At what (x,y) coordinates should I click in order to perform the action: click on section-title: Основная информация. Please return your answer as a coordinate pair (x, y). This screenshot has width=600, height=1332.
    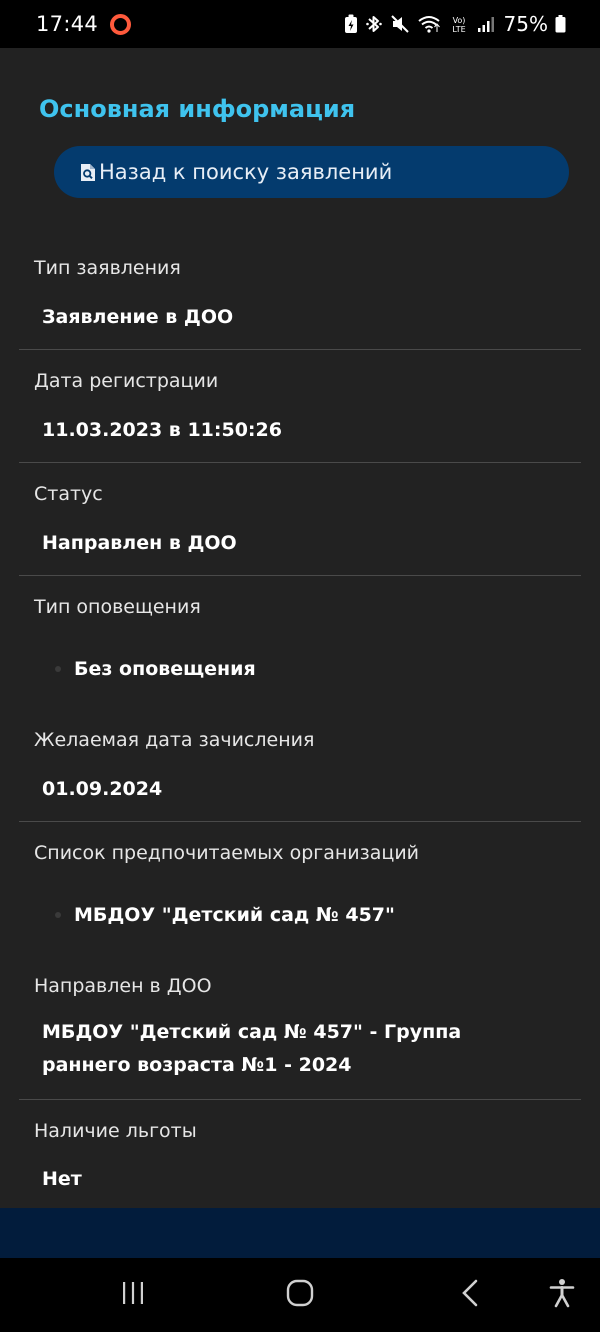
    Looking at the image, I should click on (197, 109).